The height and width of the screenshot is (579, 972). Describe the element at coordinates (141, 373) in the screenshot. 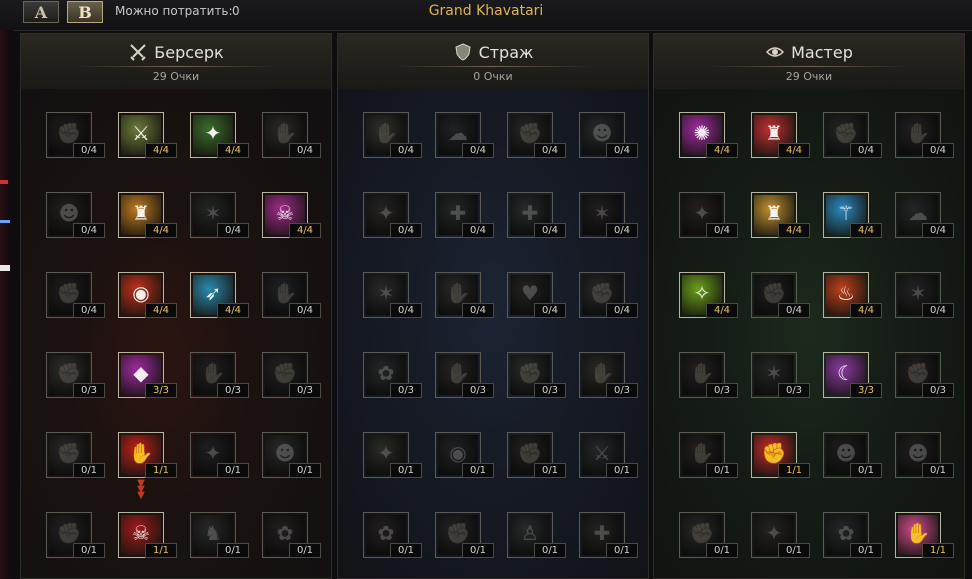

I see `skill-glyph: ◆` at that location.